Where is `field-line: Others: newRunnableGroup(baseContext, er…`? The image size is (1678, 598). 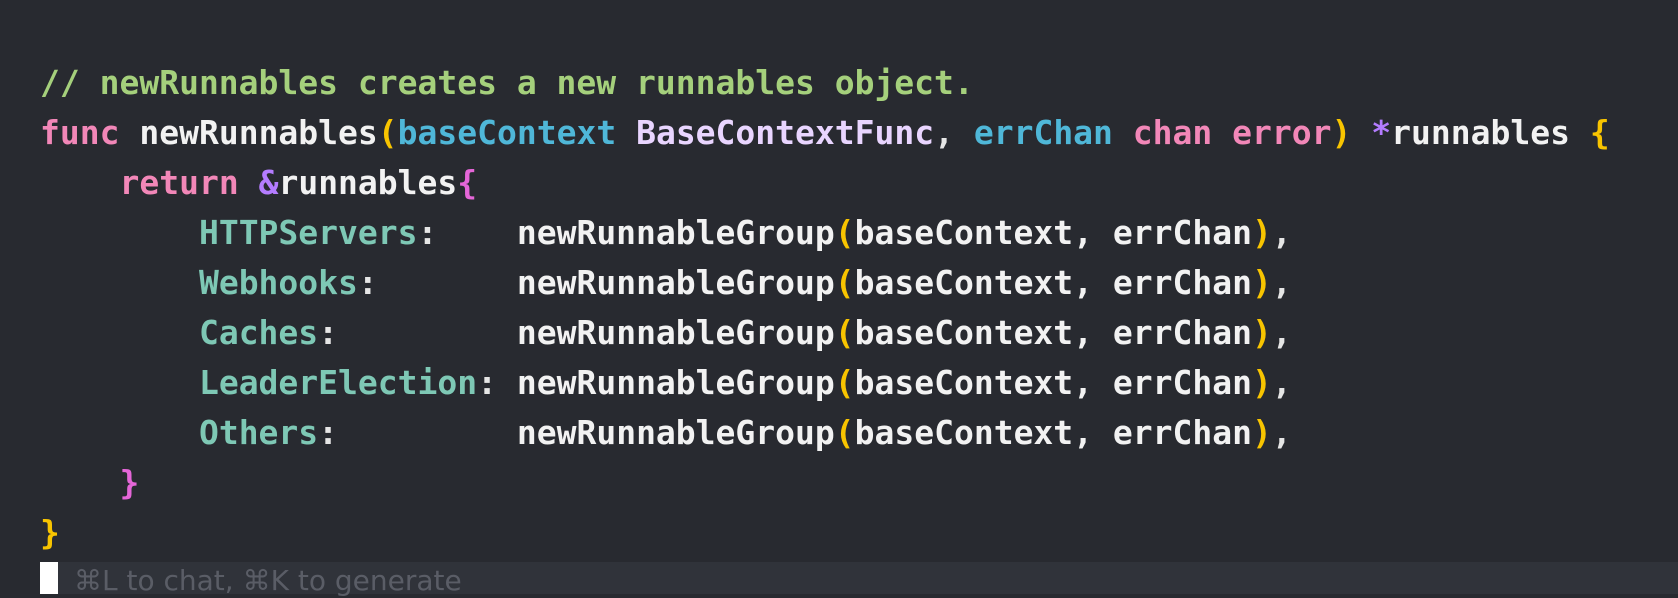 field-line: Others: newRunnableGroup(baseContext, er… is located at coordinates (666, 433).